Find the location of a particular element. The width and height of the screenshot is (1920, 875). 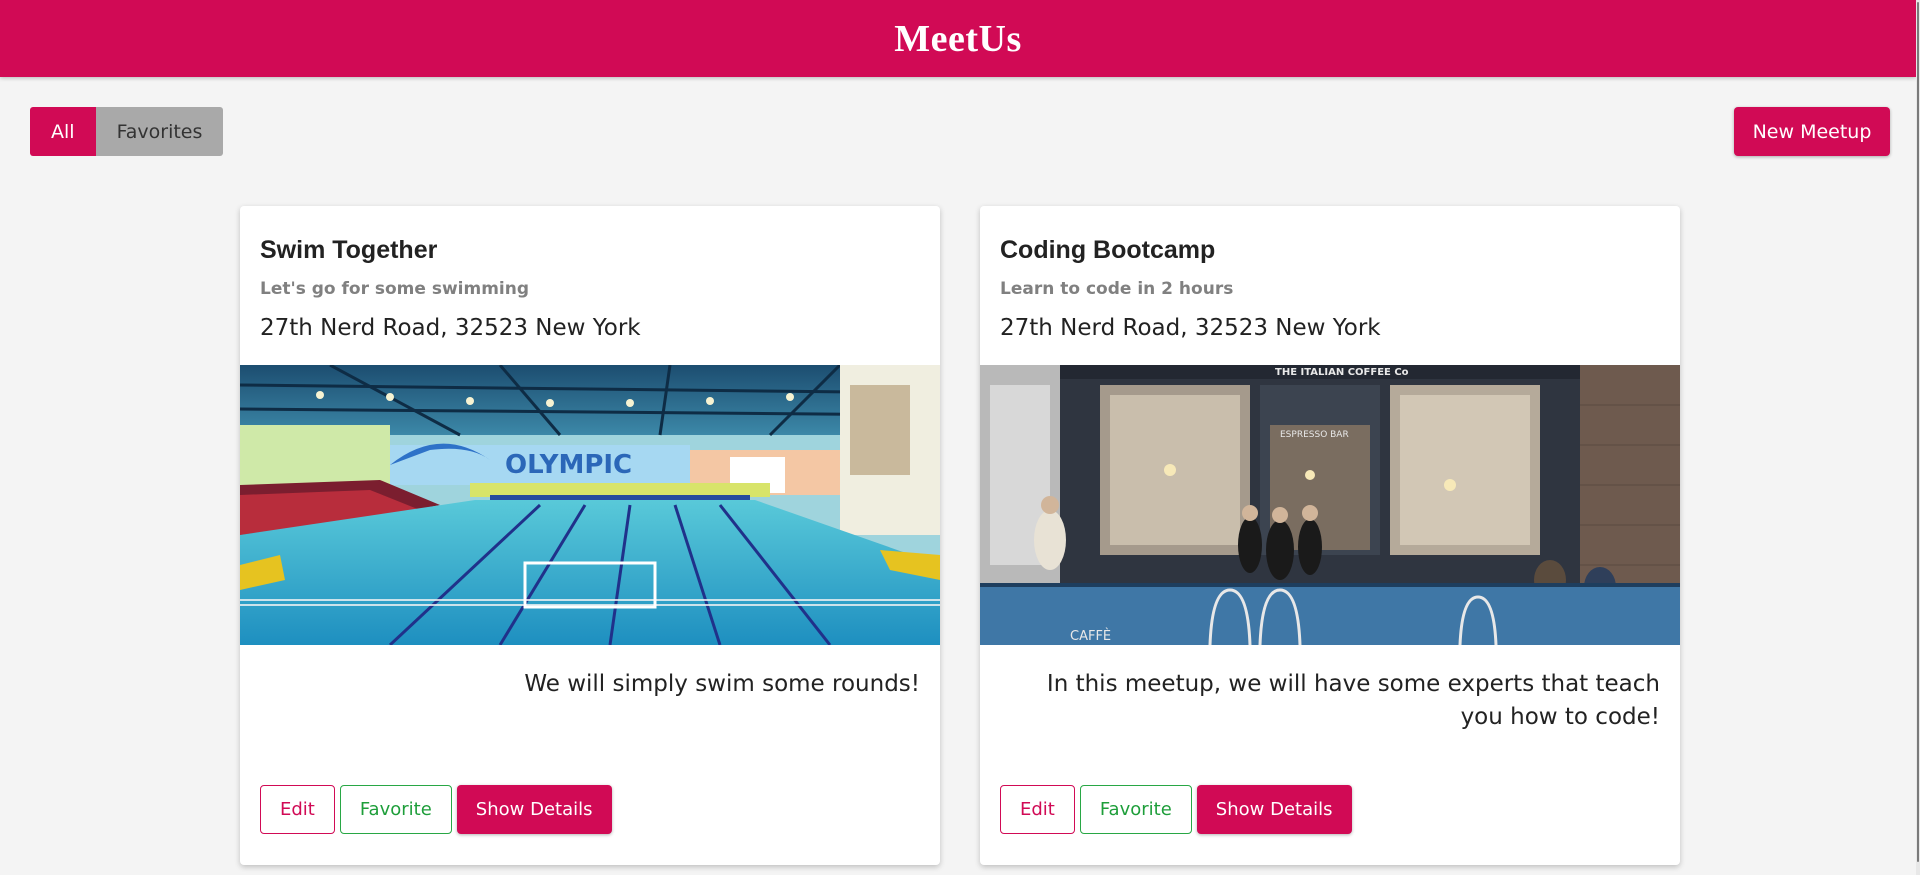

scrollbar-thumb is located at coordinates (1918, 432).